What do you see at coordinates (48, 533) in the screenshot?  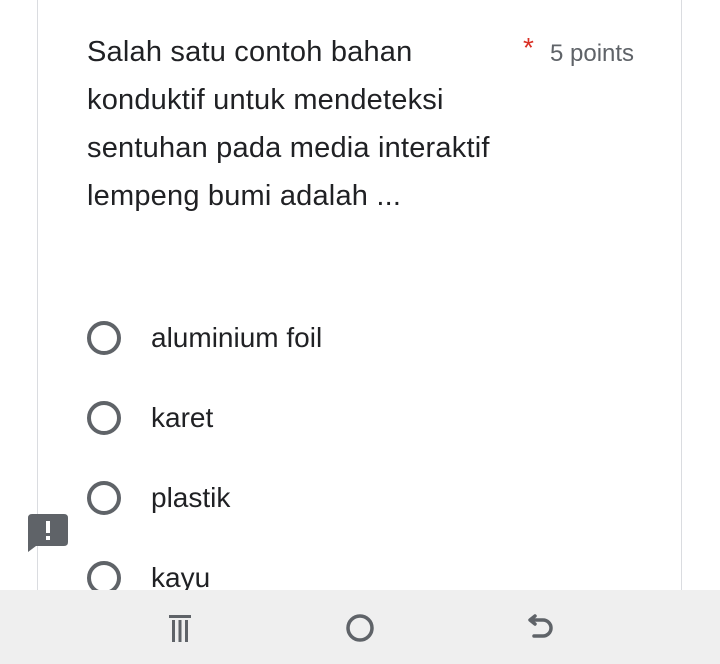 I see `report-issue-icon` at bounding box center [48, 533].